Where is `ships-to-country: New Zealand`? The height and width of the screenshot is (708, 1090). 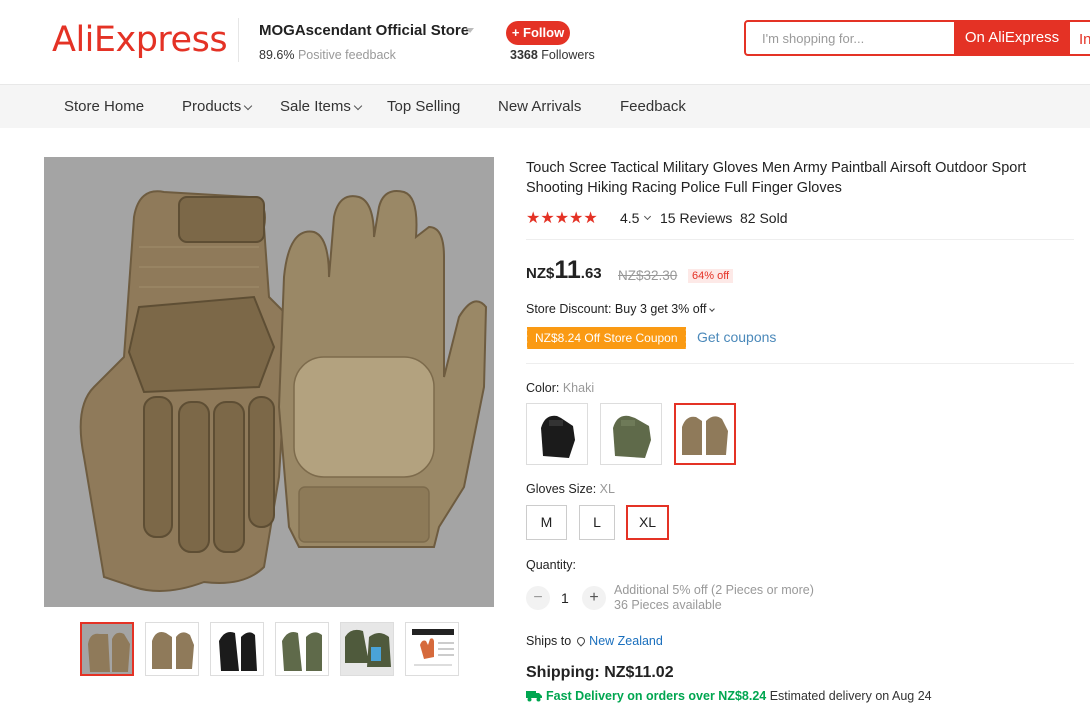
ships-to-country: New Zealand is located at coordinates (626, 641).